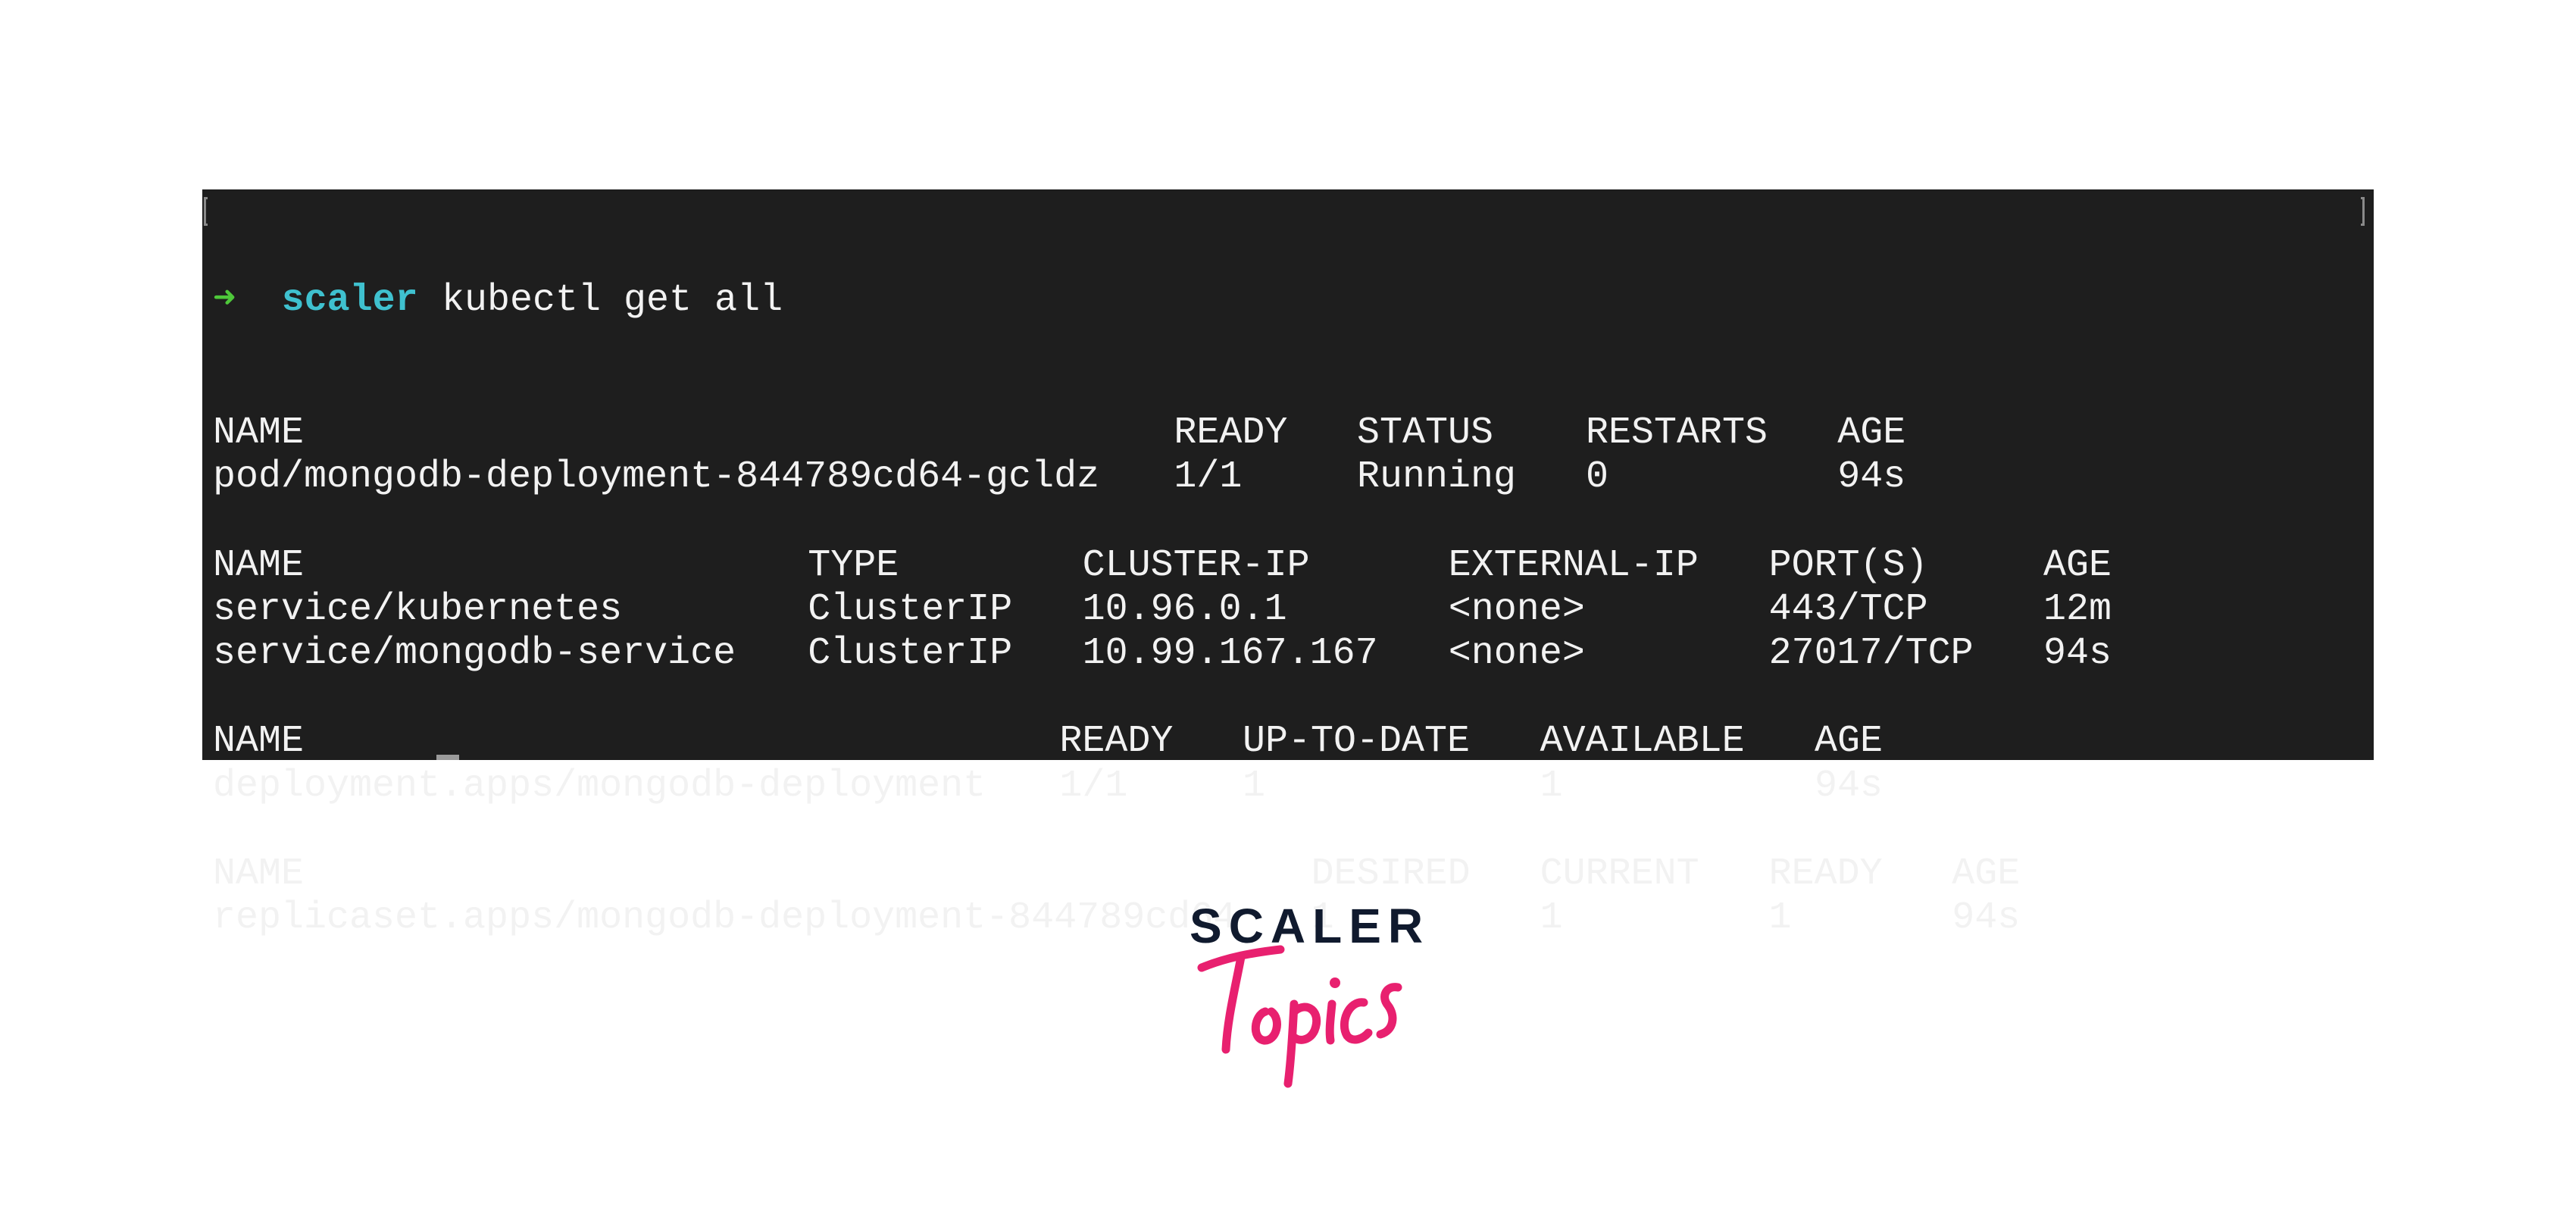 This screenshot has height=1223, width=2576. What do you see at coordinates (418, 609) in the screenshot?
I see `table-cell: service/kubernetes` at bounding box center [418, 609].